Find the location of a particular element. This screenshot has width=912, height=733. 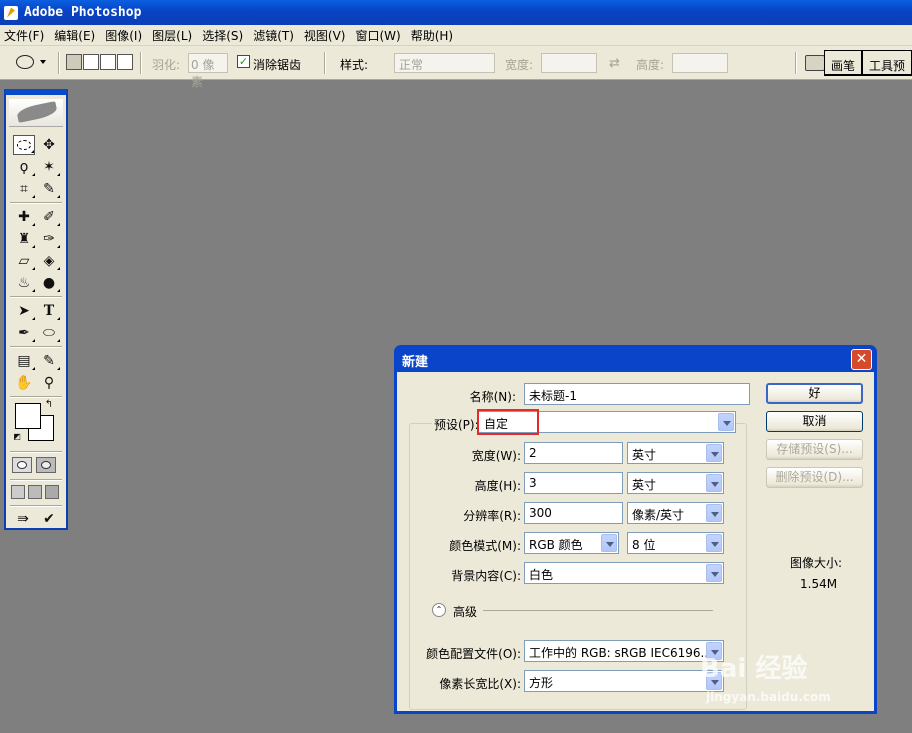

title-bar: Adobe Photoshop is located at coordinates (456, 12).